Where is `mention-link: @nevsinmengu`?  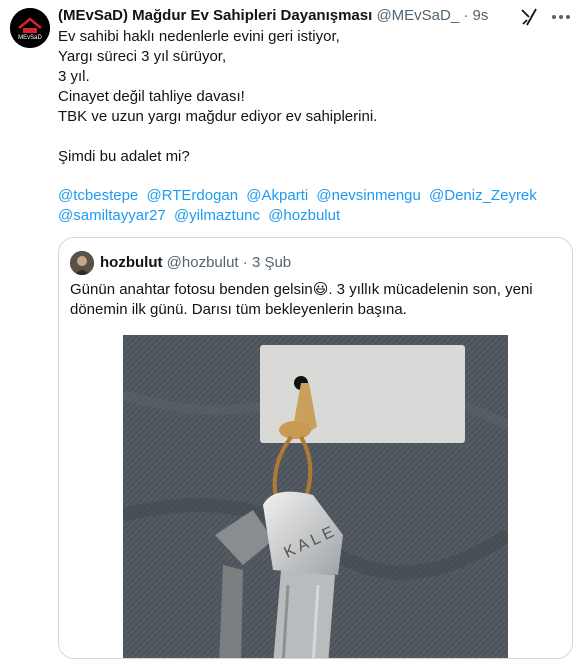
mention-link: @nevsinmengu is located at coordinates (368, 195).